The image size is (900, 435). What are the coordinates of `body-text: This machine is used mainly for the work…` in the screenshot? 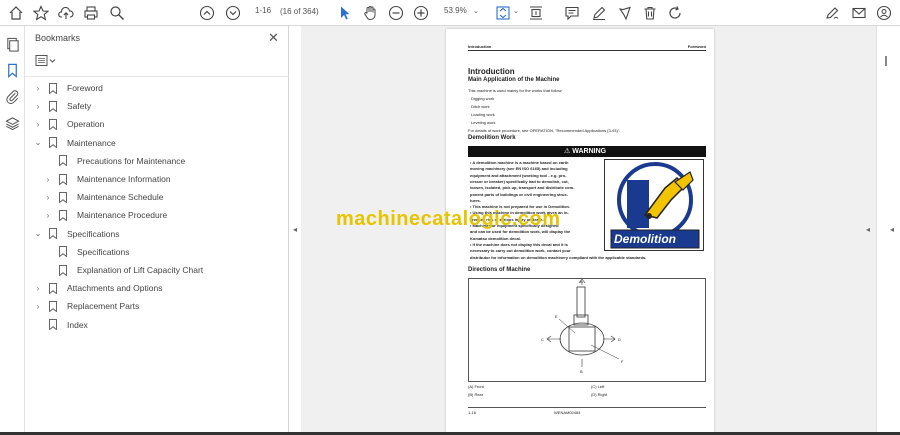 It's located at (515, 90).